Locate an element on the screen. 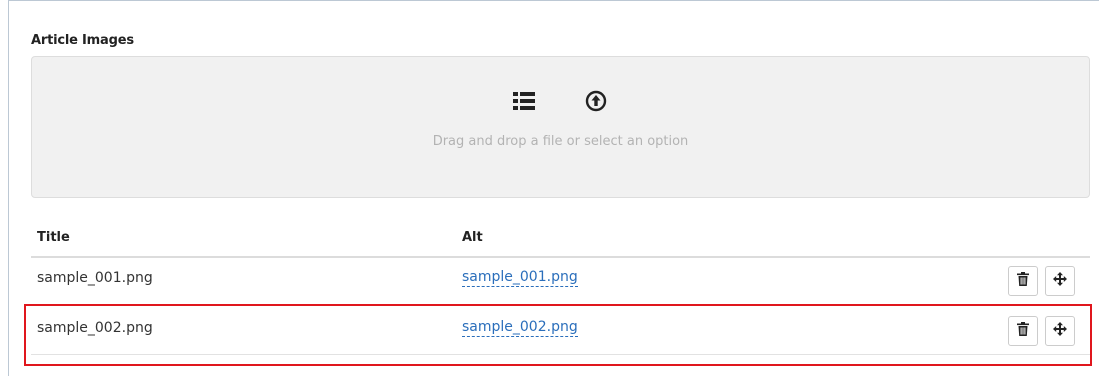  column-header-alt: Alt is located at coordinates (472, 237).